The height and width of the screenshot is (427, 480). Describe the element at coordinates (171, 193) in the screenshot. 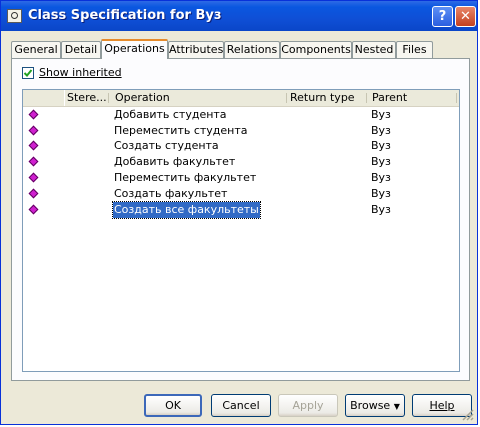

I see `operation-name: Создать факультет` at that location.